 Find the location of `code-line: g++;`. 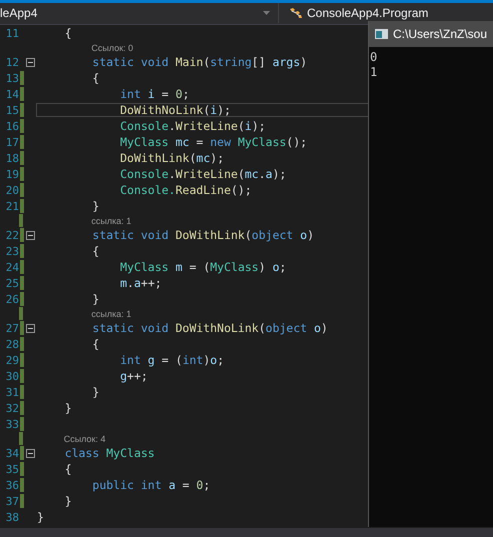

code-line: g++; is located at coordinates (134, 376).